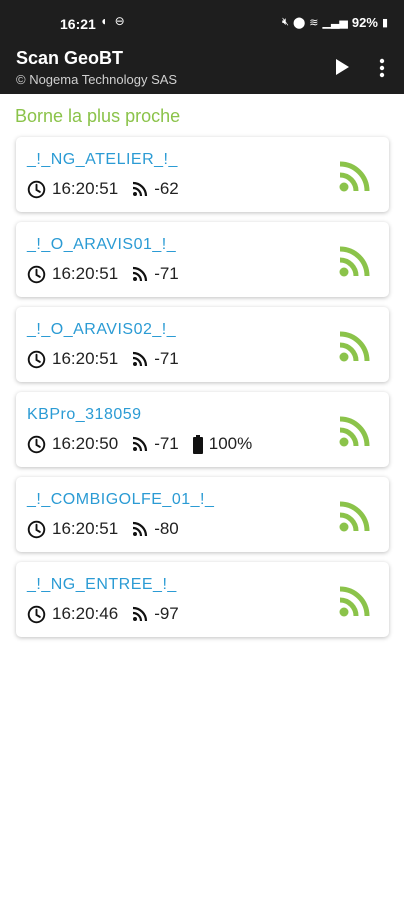  What do you see at coordinates (97, 79) in the screenshot?
I see `app-subtitle: © Nogema Technology SAS` at bounding box center [97, 79].